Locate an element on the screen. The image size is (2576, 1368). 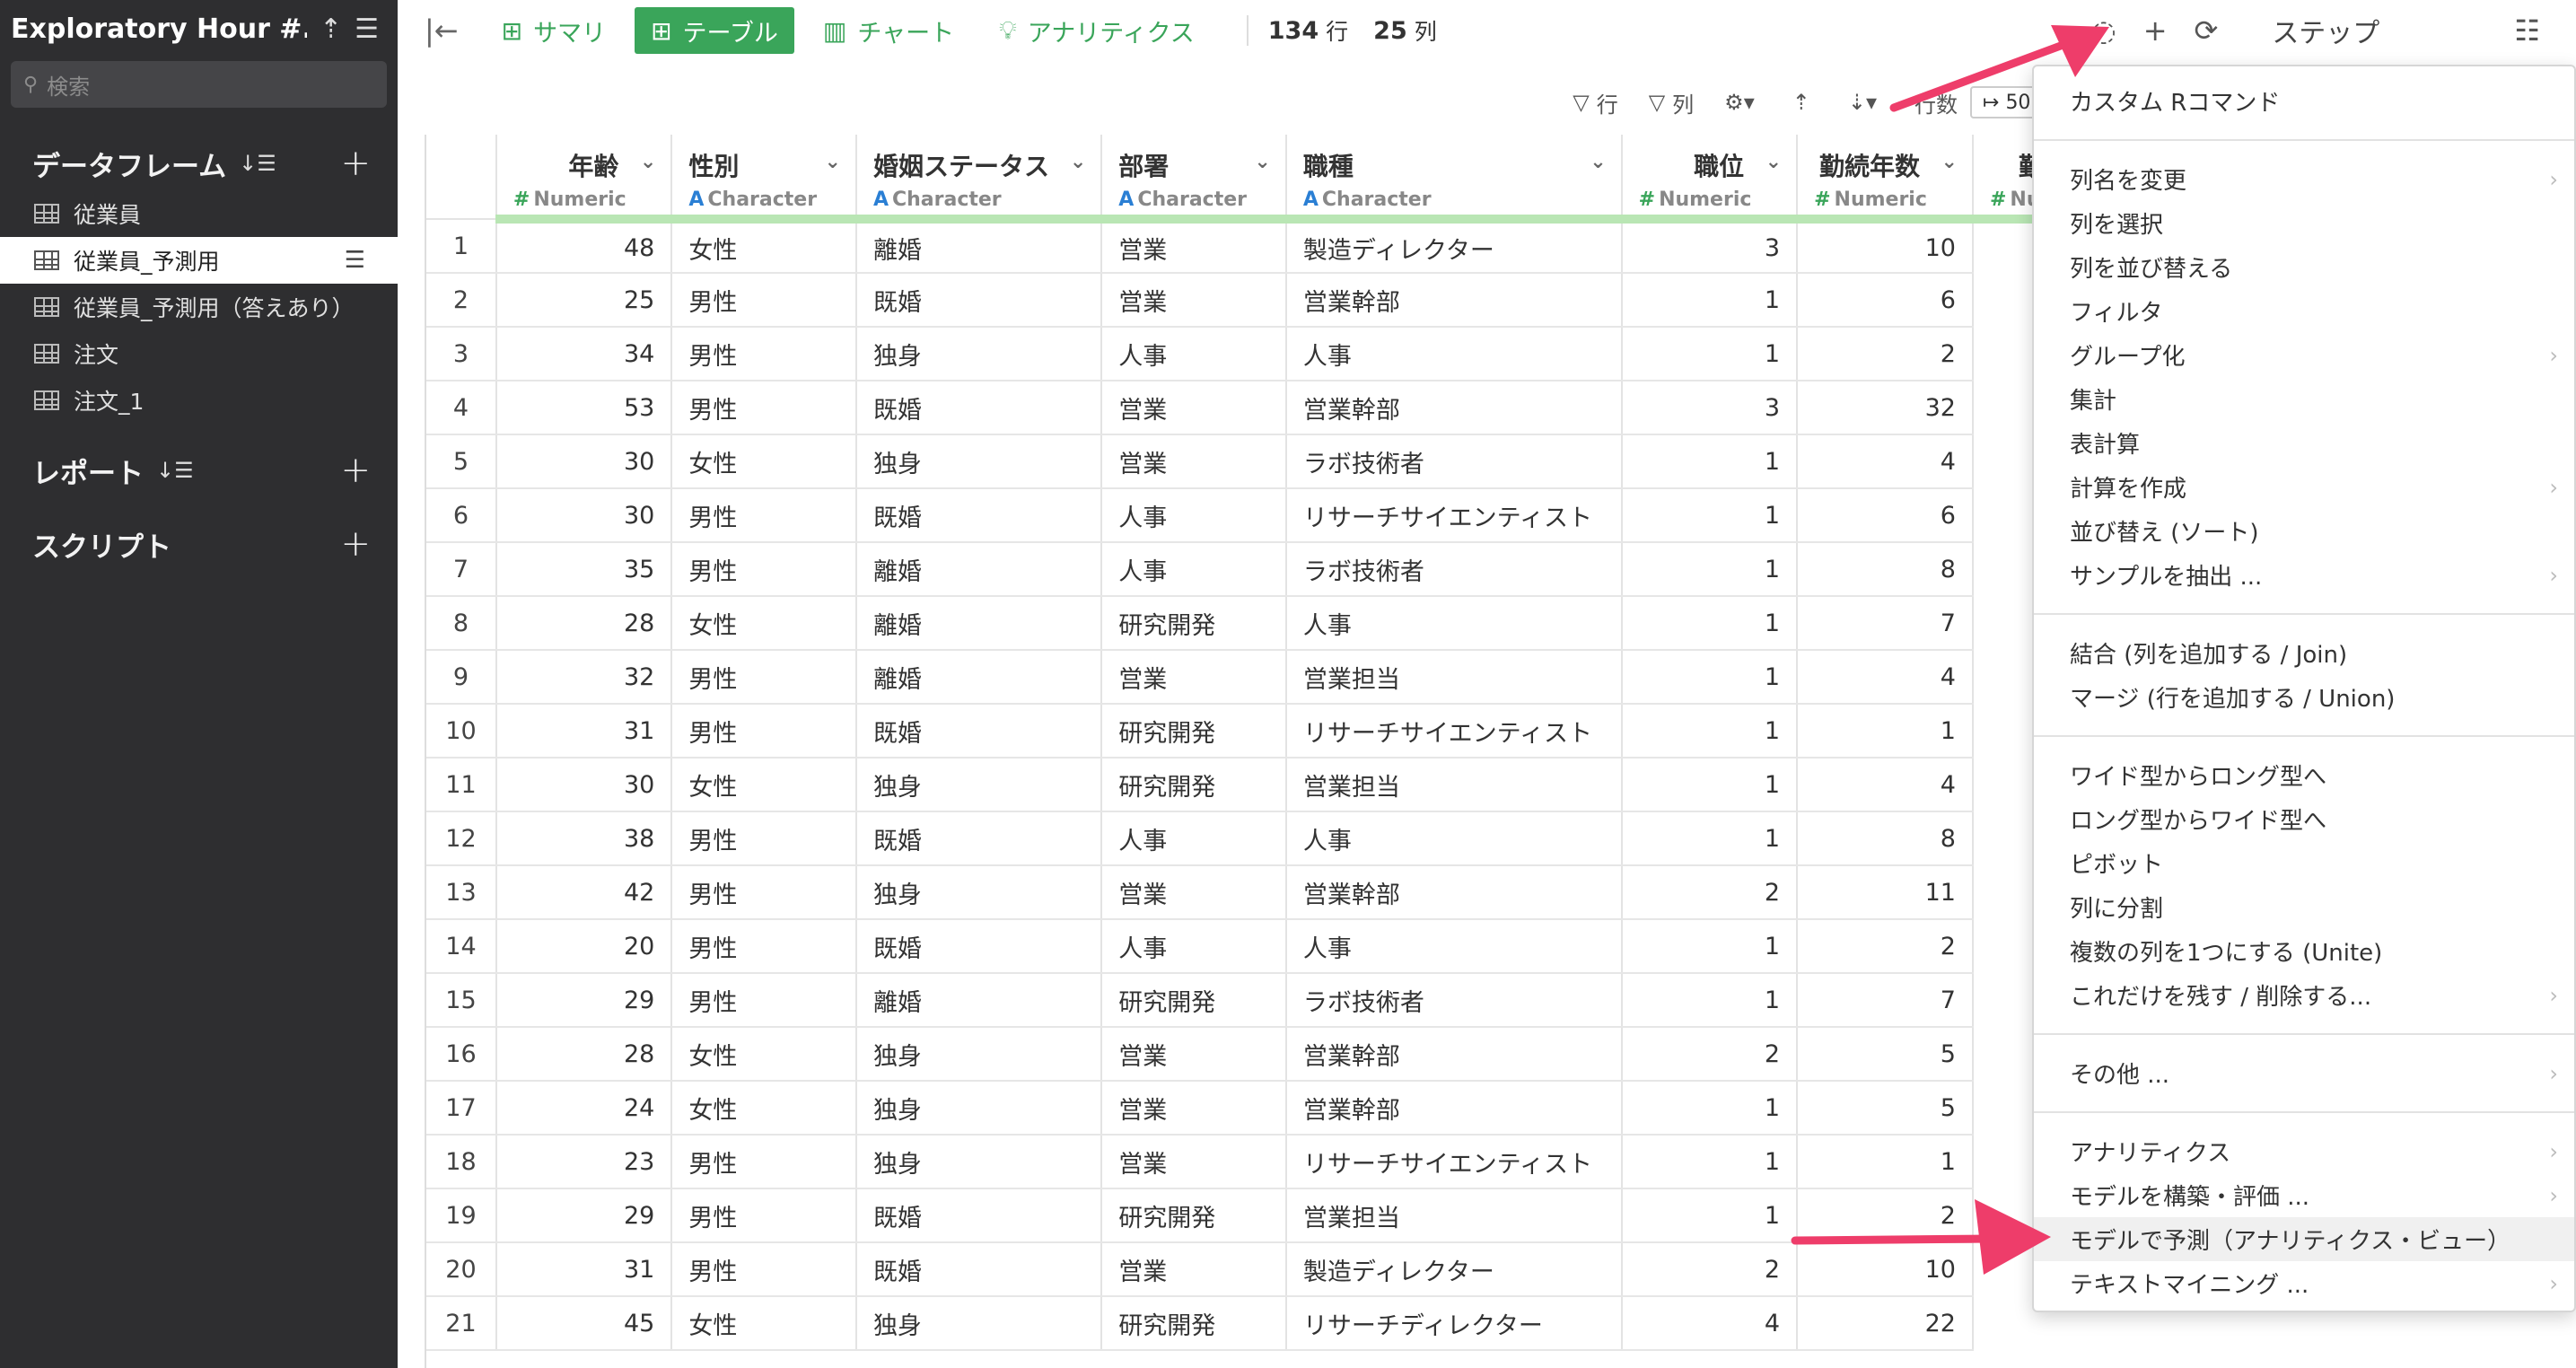
table-cell: 38 is located at coordinates (584, 838).